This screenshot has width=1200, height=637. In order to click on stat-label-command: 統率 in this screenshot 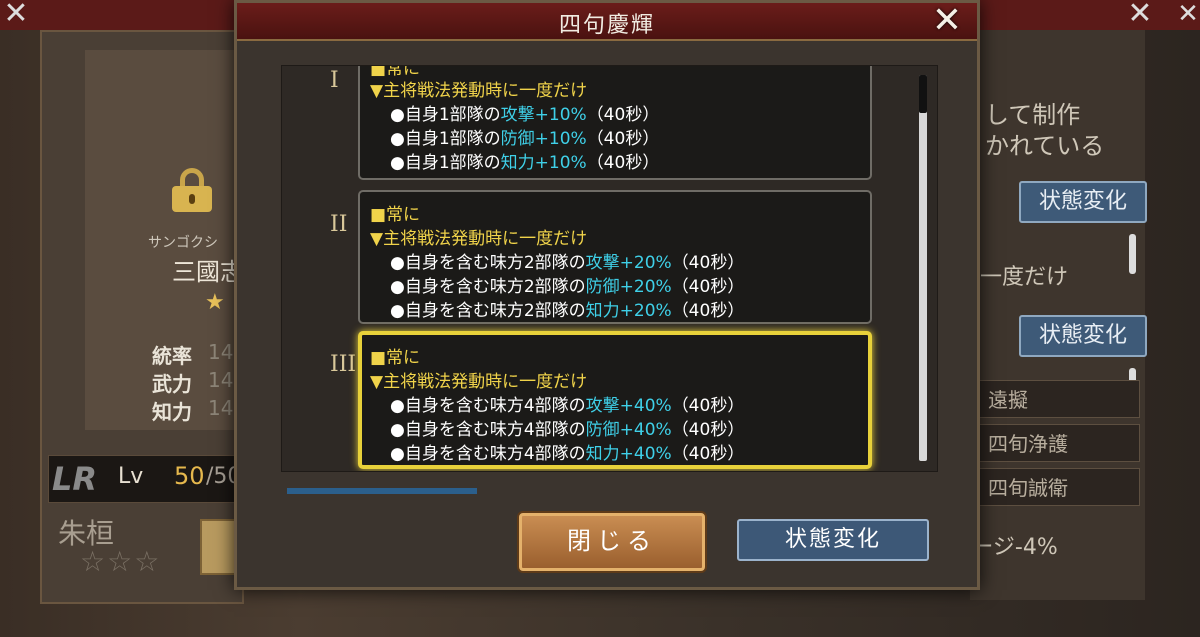, I will do `click(172, 356)`.